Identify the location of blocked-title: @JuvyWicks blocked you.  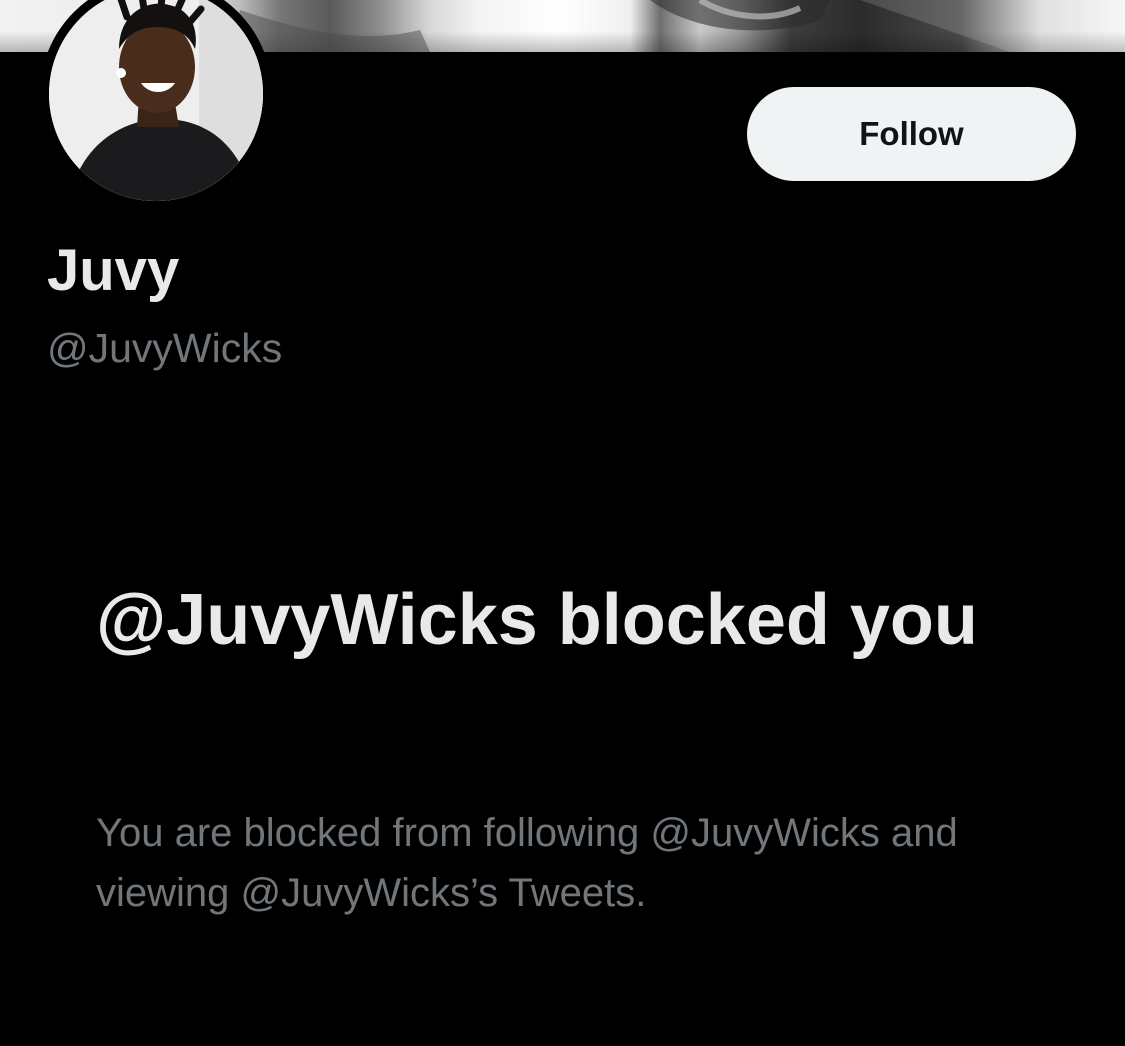
(537, 620).